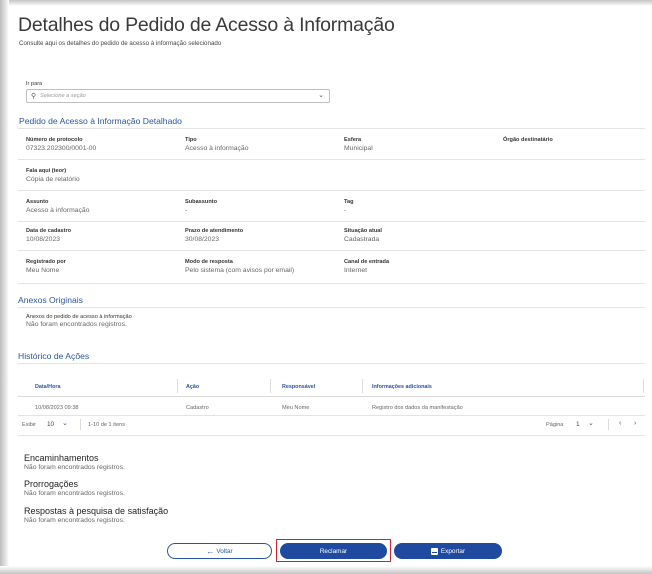 The height and width of the screenshot is (574, 652). Describe the element at coordinates (4, 287) in the screenshot. I see `left-shadow` at that location.